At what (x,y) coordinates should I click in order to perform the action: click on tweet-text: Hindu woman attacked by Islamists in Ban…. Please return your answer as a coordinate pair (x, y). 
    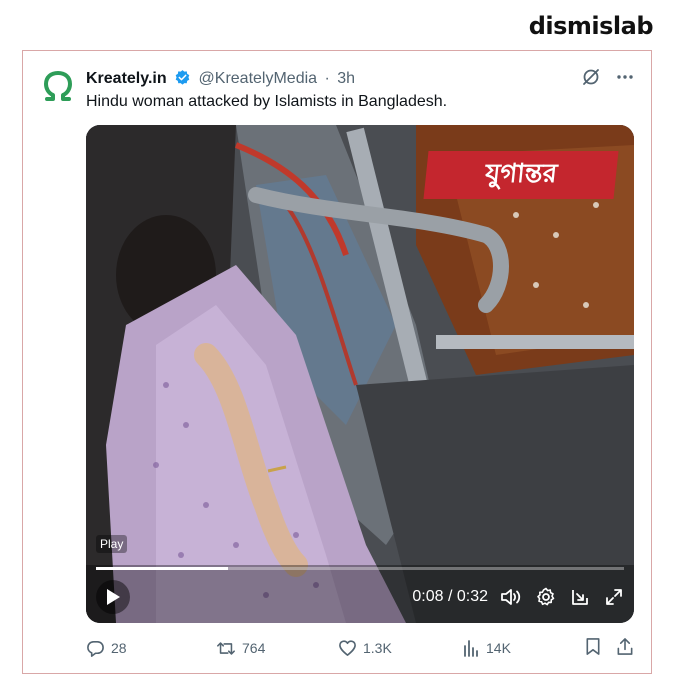
    Looking at the image, I should click on (267, 101).